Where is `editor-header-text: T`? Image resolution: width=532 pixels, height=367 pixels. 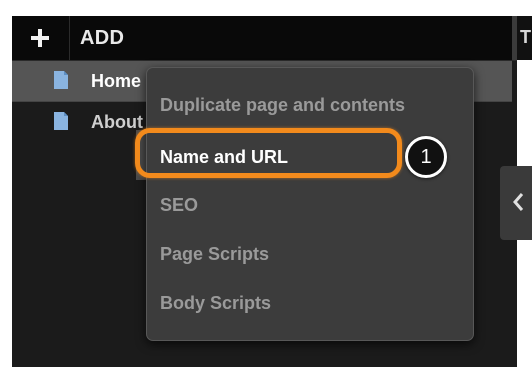
editor-header-text: T is located at coordinates (525, 37).